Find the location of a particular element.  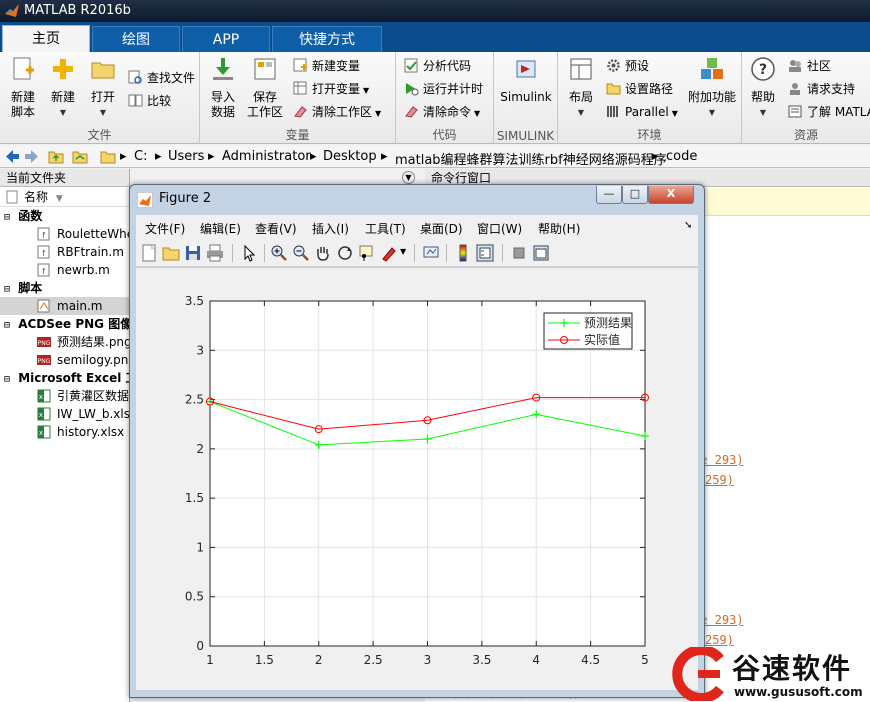

list-item: x引黄灌区数据.xlsx is located at coordinates (64, 396).